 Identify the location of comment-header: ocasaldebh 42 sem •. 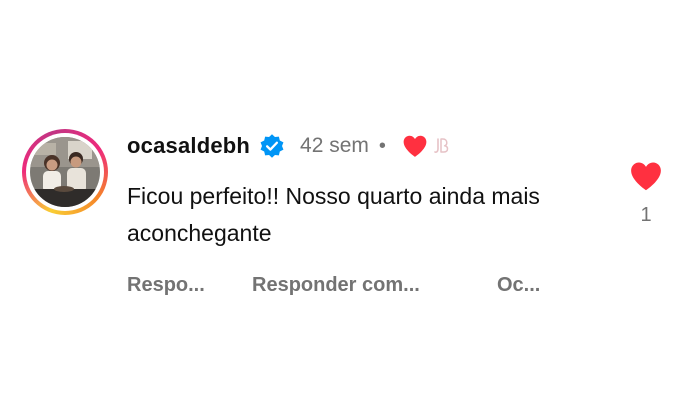
(377, 146).